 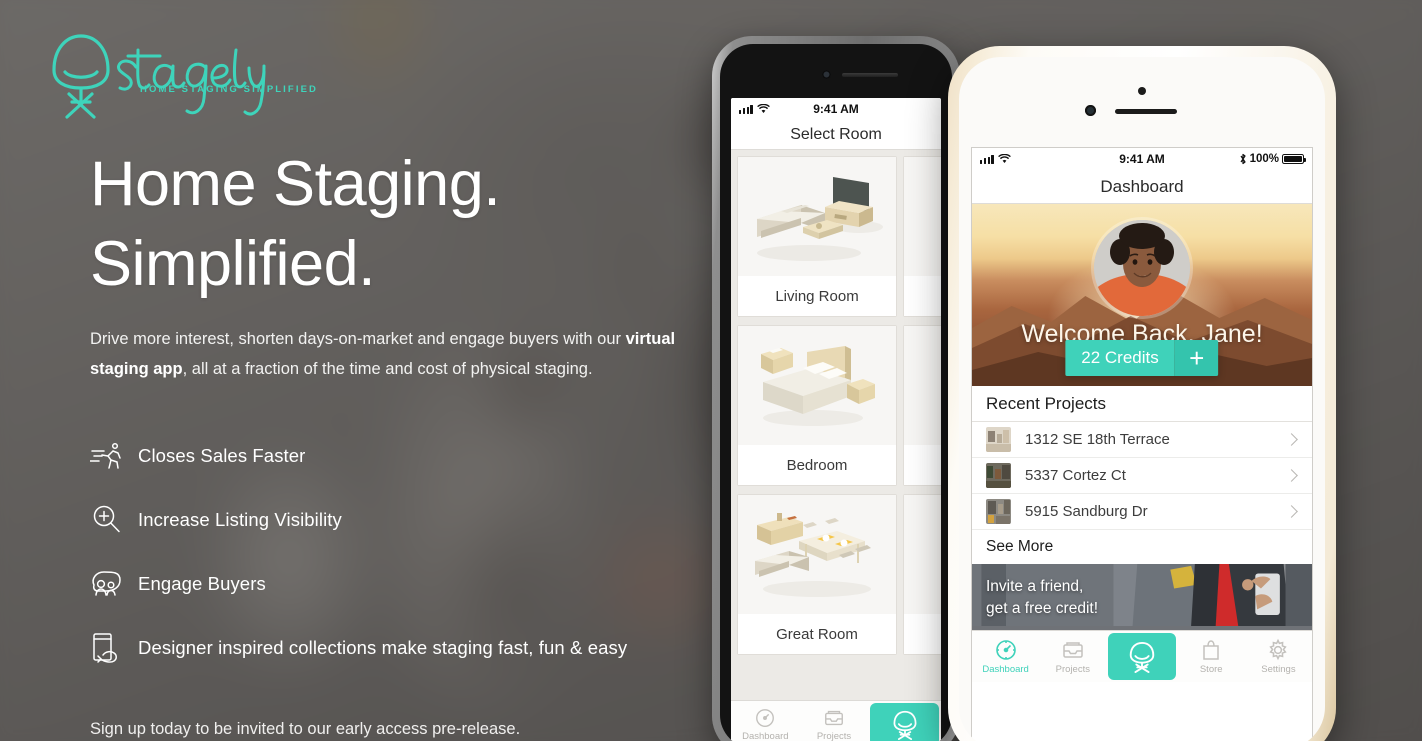 What do you see at coordinates (240, 519) in the screenshot?
I see `feature-label: Increase Listing Visibility` at bounding box center [240, 519].